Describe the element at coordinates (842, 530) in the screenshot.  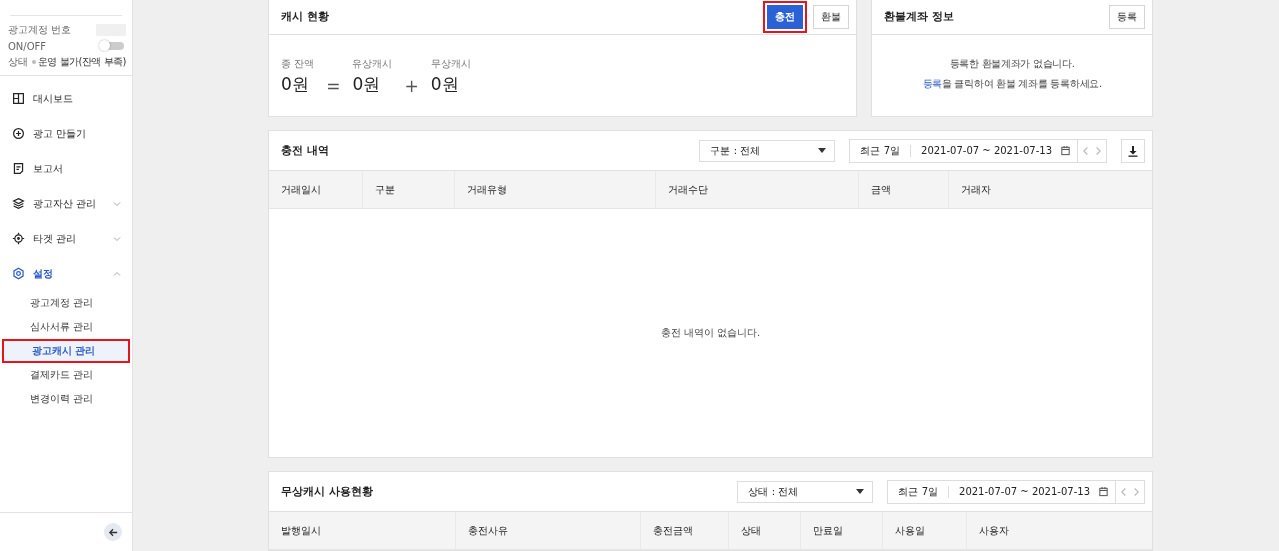
I see `column-header: 만료일` at that location.